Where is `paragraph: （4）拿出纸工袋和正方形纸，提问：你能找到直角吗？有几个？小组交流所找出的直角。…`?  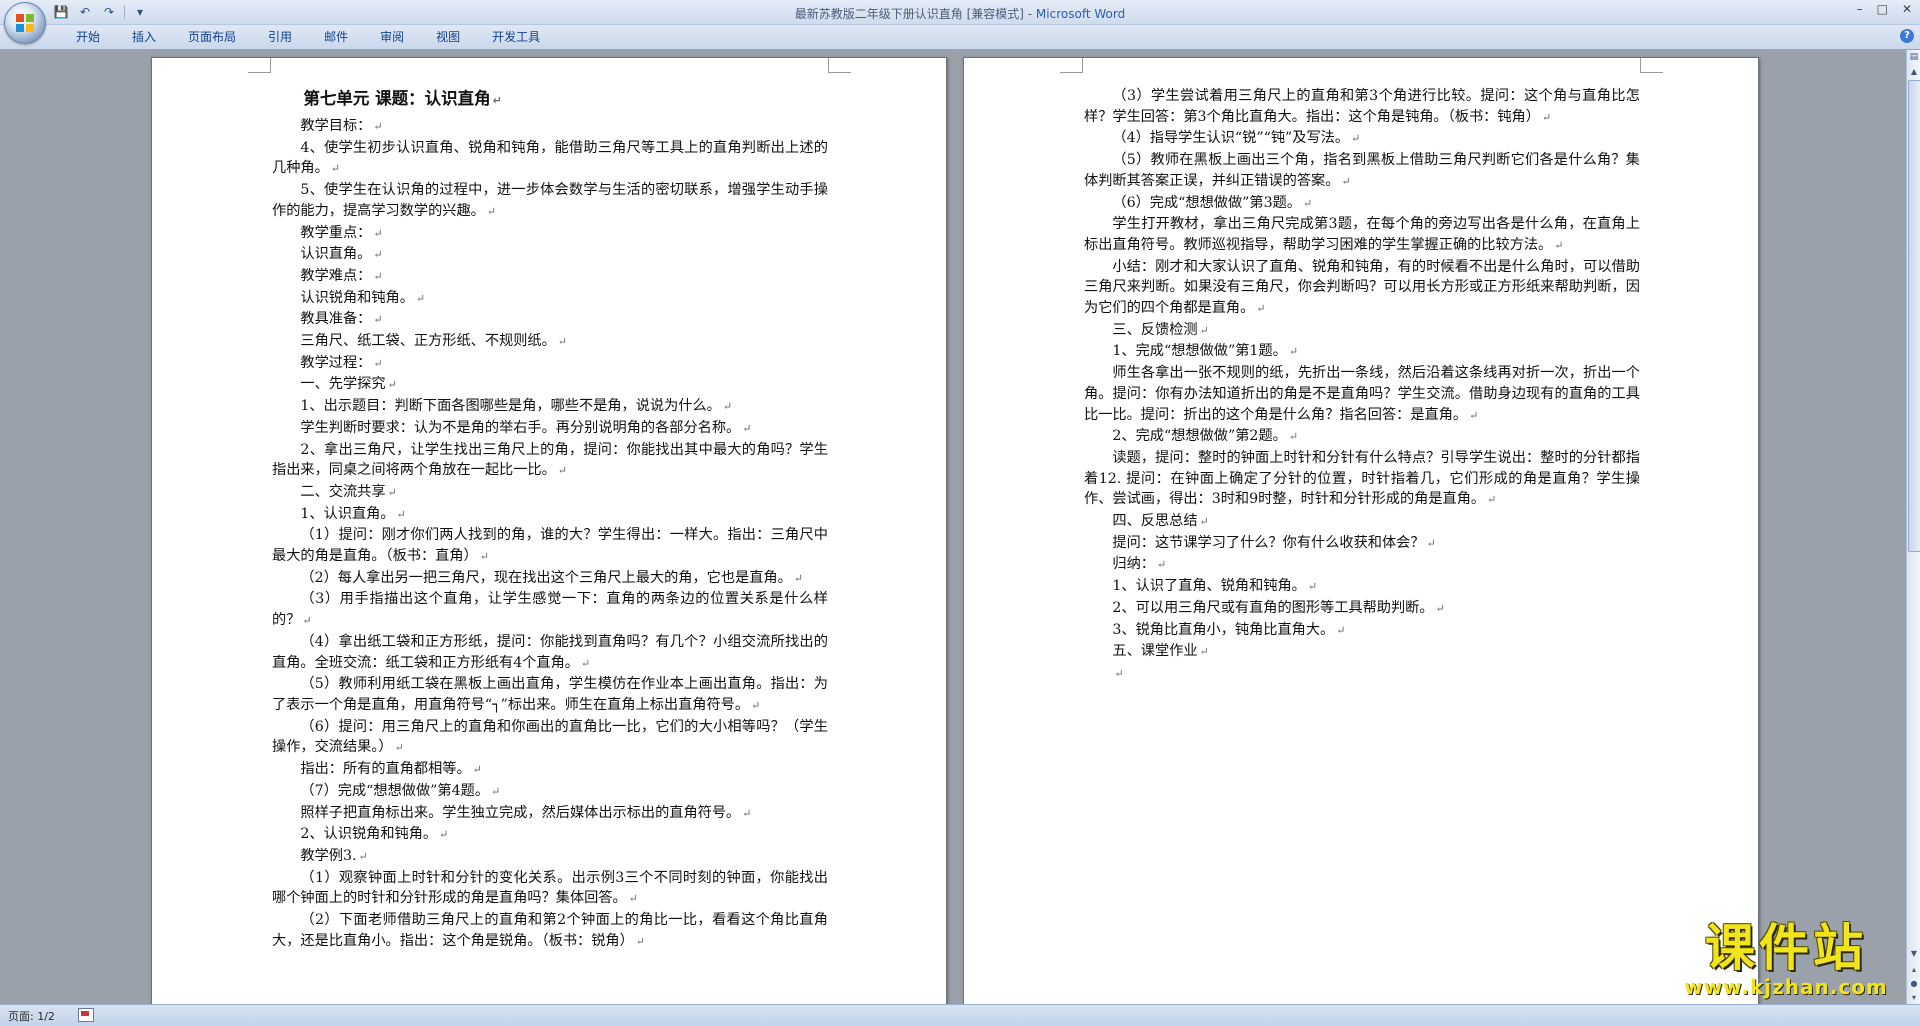
paragraph: （4）拿出纸工袋和正方形纸，提问：你能找到直角吗？有几个？小组交流所找出的直角。… is located at coordinates (550, 653).